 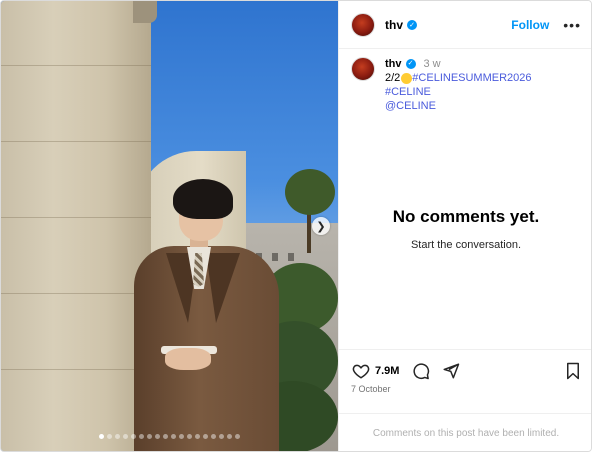 What do you see at coordinates (361, 371) in the screenshot?
I see `heart-icon` at bounding box center [361, 371].